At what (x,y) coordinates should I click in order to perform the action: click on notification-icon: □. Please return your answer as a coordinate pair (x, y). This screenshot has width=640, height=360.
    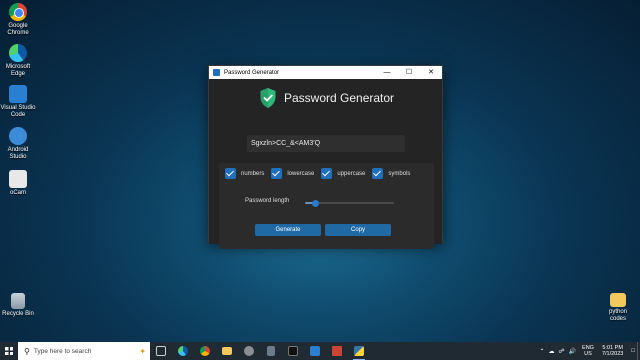
    Looking at the image, I should click on (633, 351).